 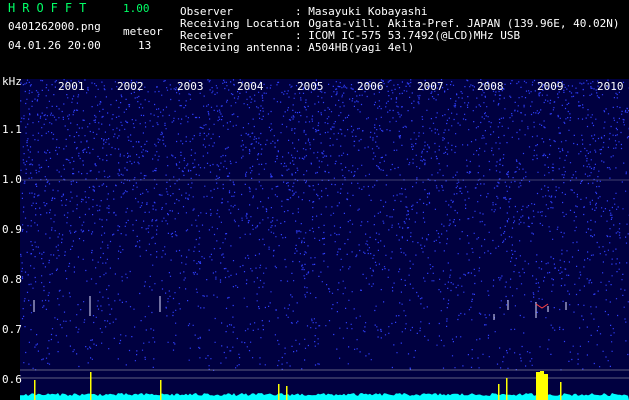 I want to click on x-tick-2002: 2002, so click(x=130, y=86).